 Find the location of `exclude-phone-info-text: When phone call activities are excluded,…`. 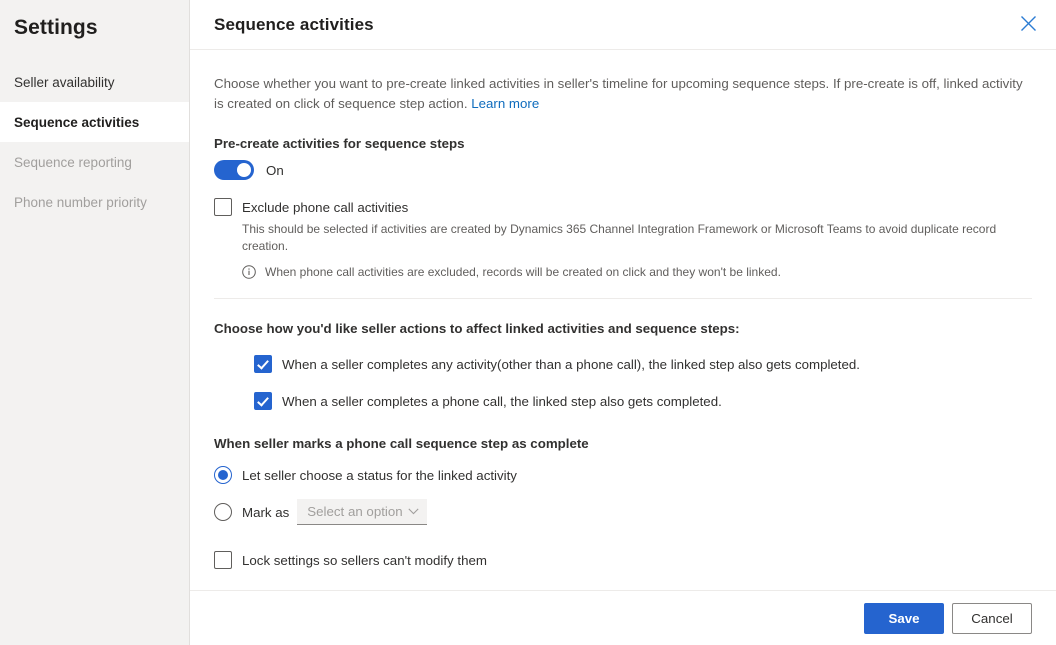

exclude-phone-info-text: When phone call activities are excluded,… is located at coordinates (523, 272).